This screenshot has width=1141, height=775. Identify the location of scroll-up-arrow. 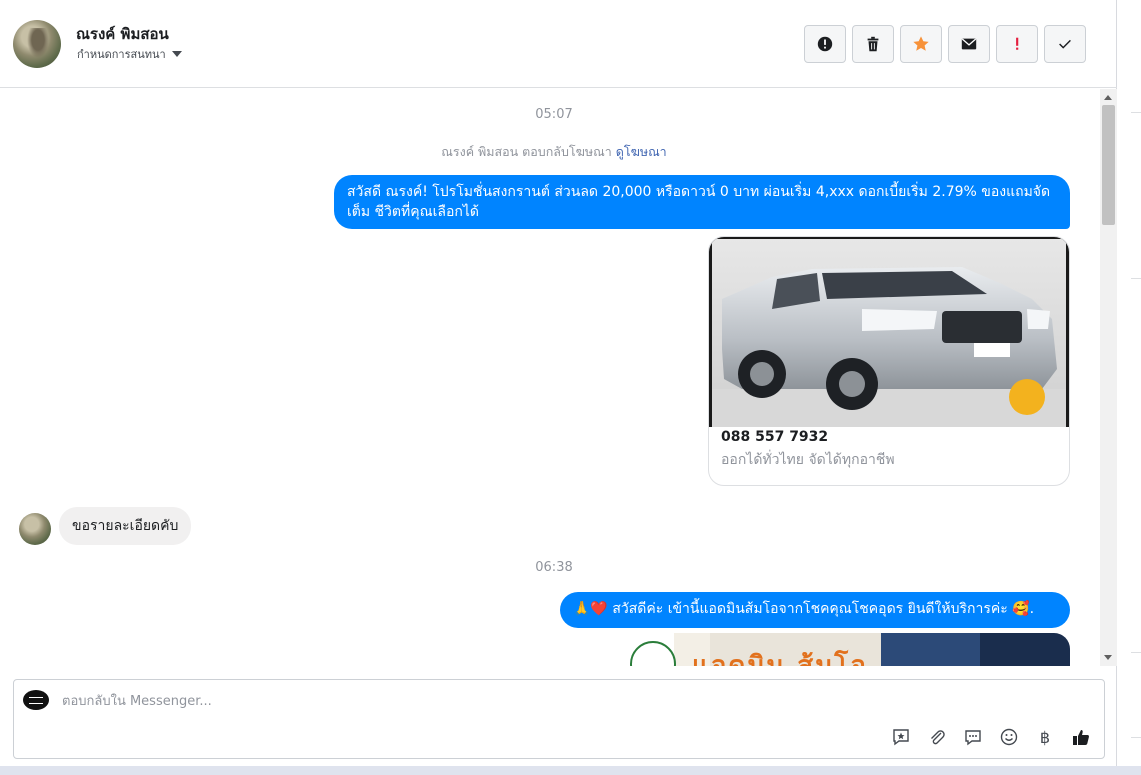
(1108, 97).